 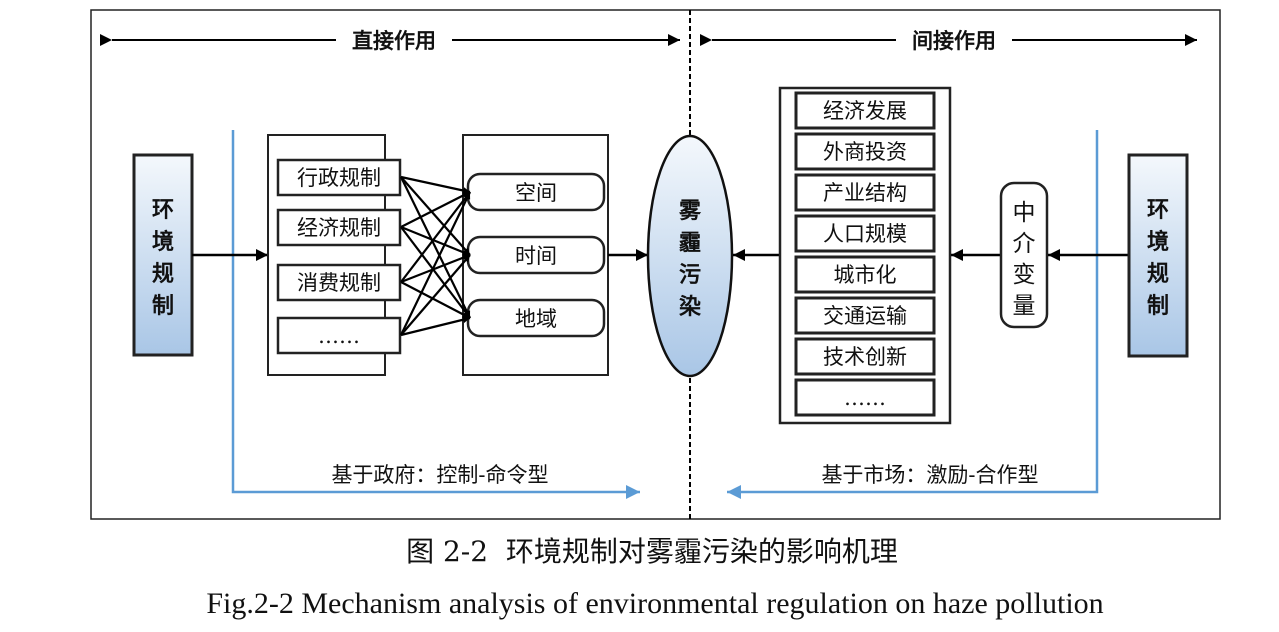 I want to click on channel-item: 交通运输, so click(x=865, y=315).